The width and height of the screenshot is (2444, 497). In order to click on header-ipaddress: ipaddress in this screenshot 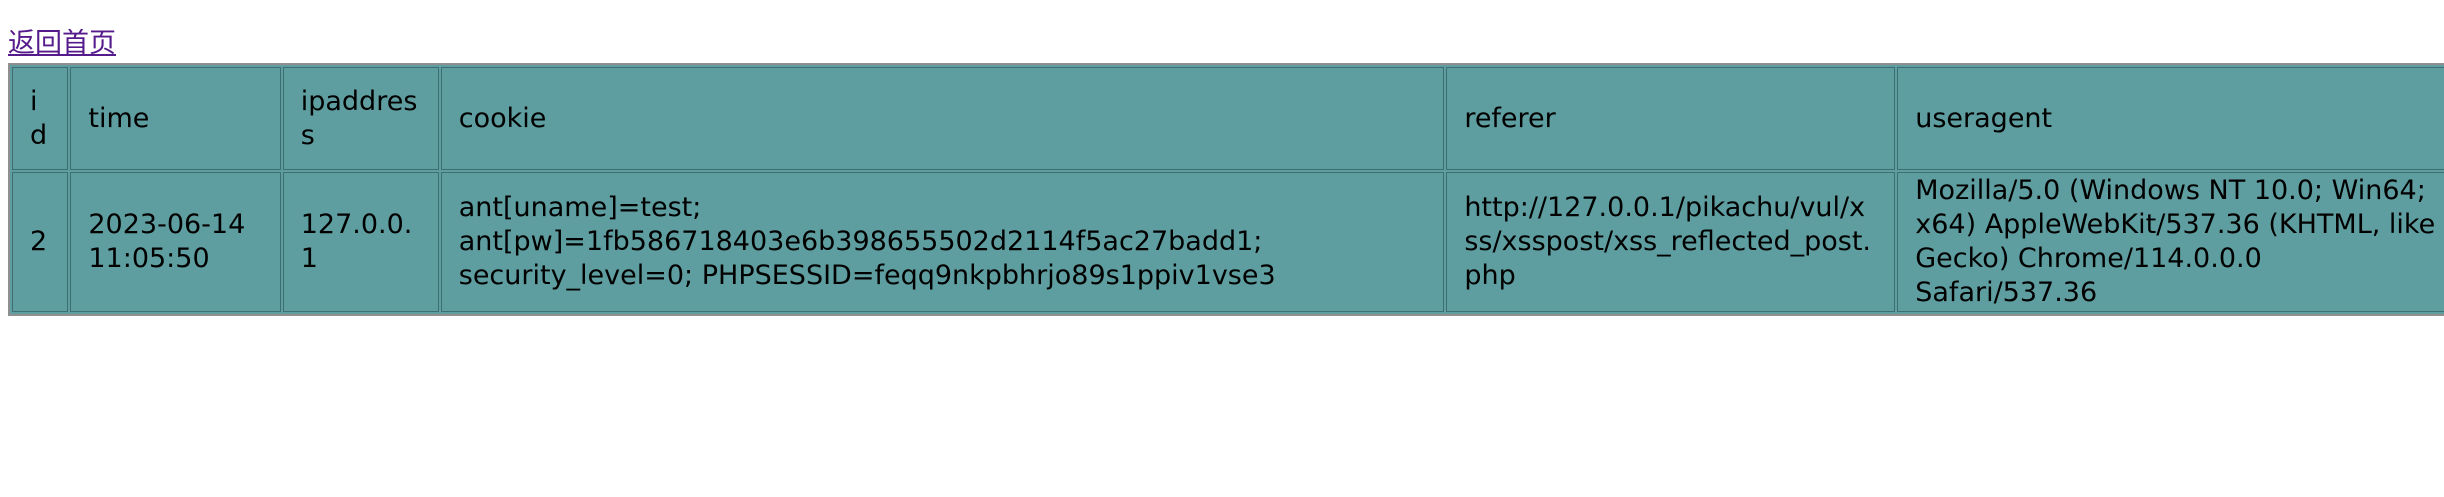, I will do `click(360, 119)`.